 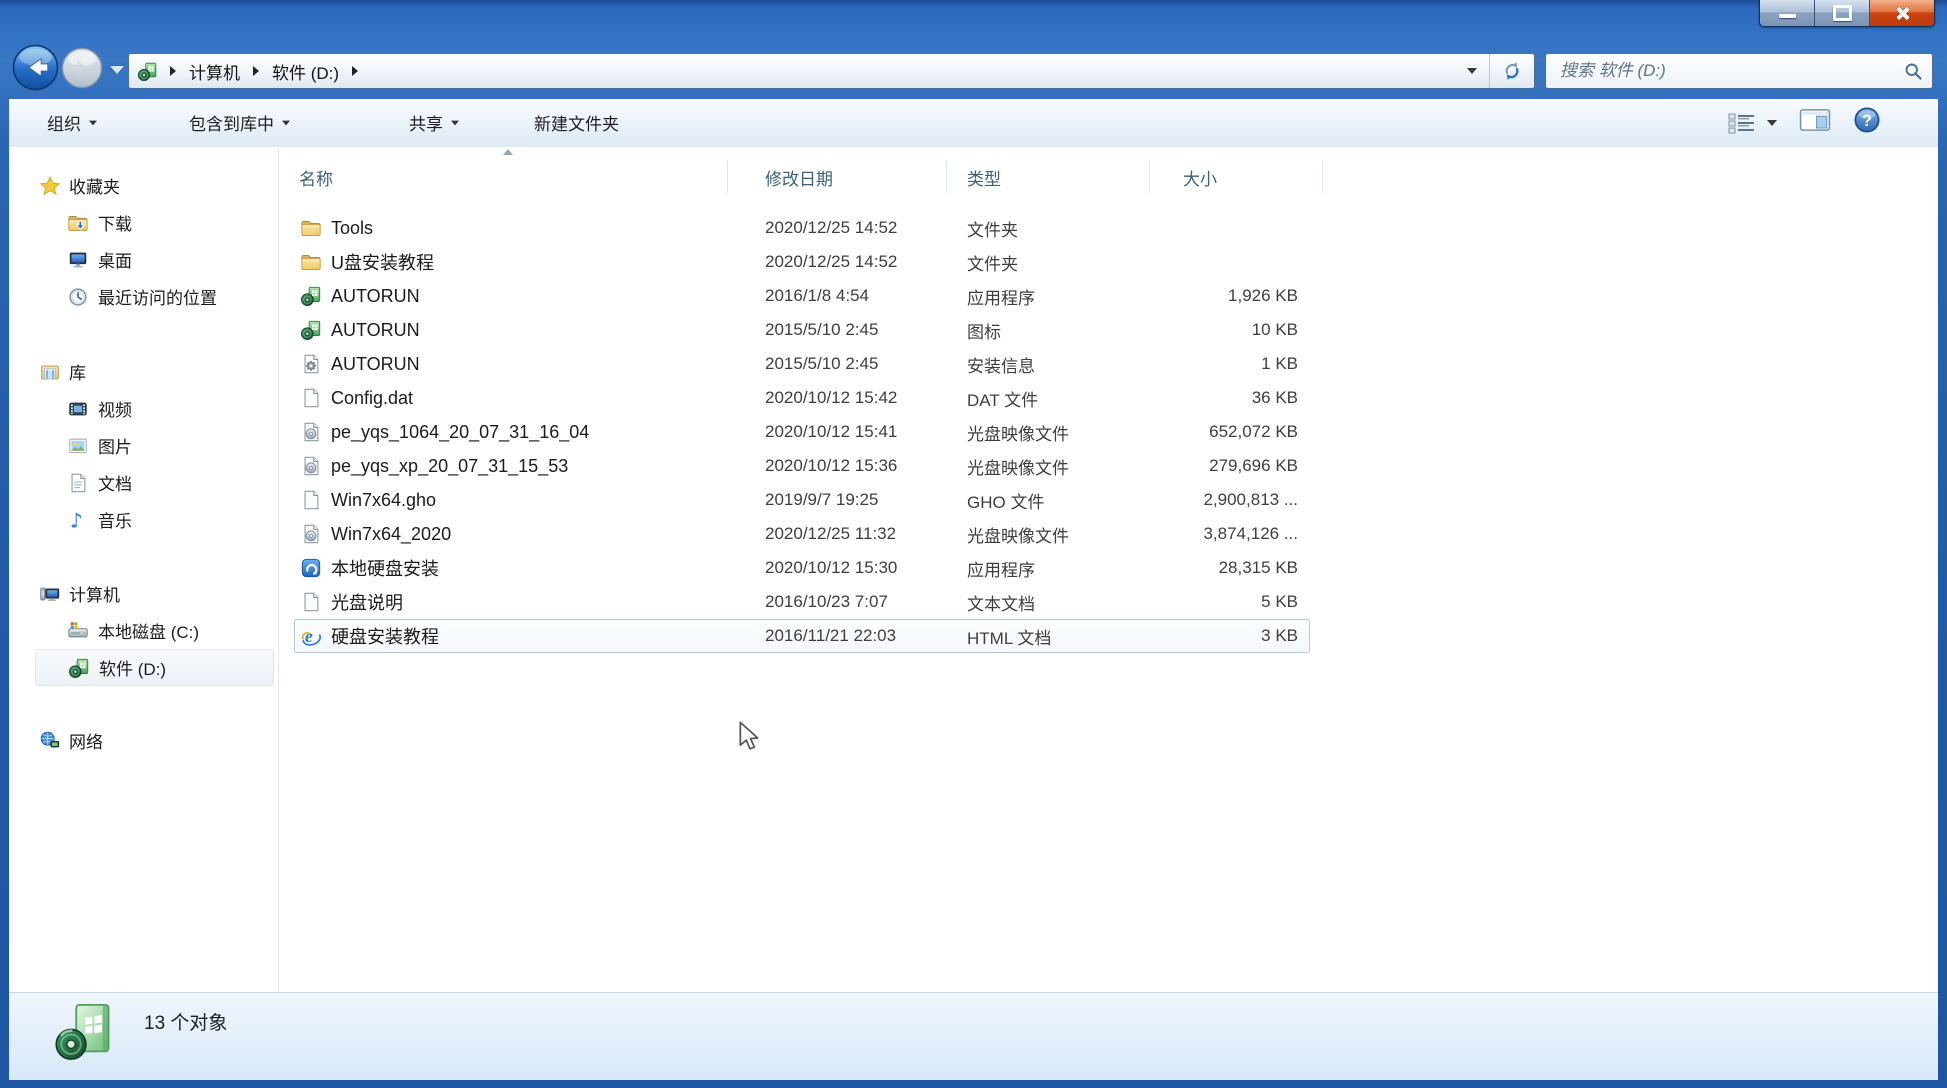 I want to click on sidebar-item-recent-places: 最近访问的位置, so click(x=154, y=296).